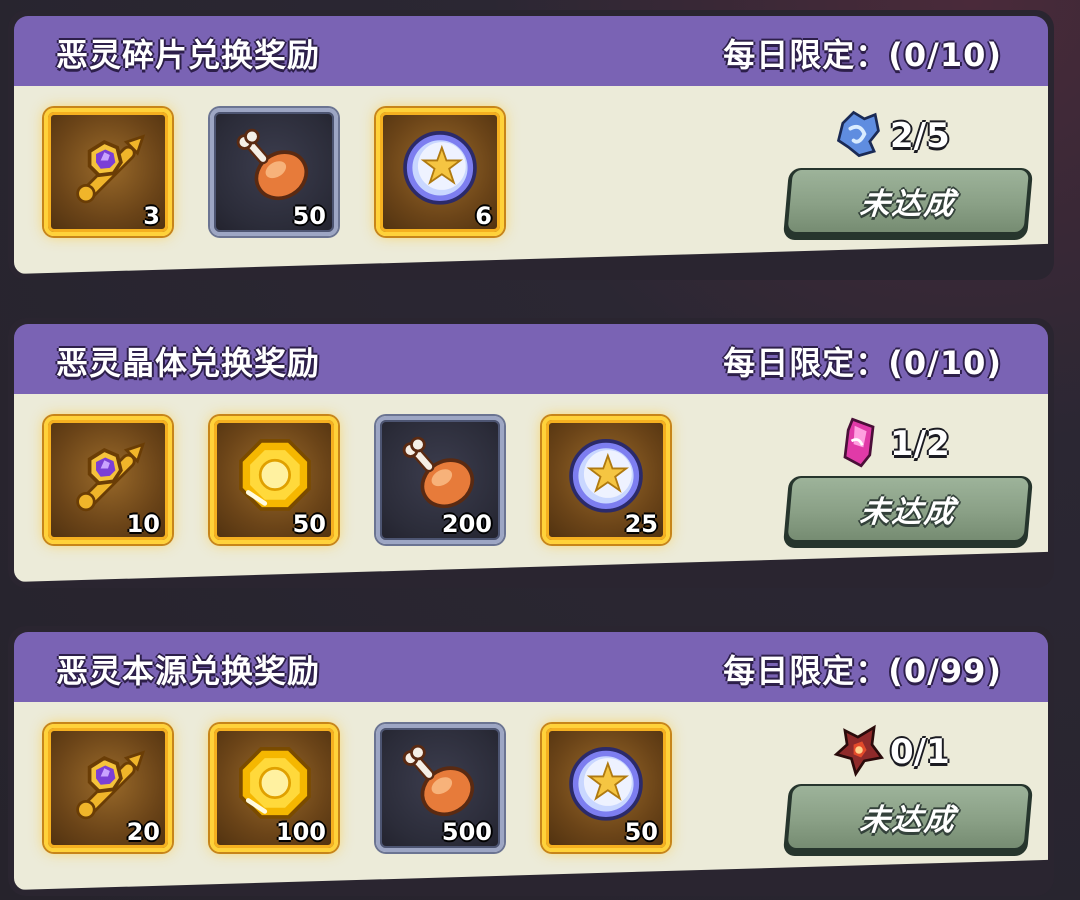 The height and width of the screenshot is (900, 1080). What do you see at coordinates (274, 788) in the screenshot?
I see `reward-item: 100` at bounding box center [274, 788].